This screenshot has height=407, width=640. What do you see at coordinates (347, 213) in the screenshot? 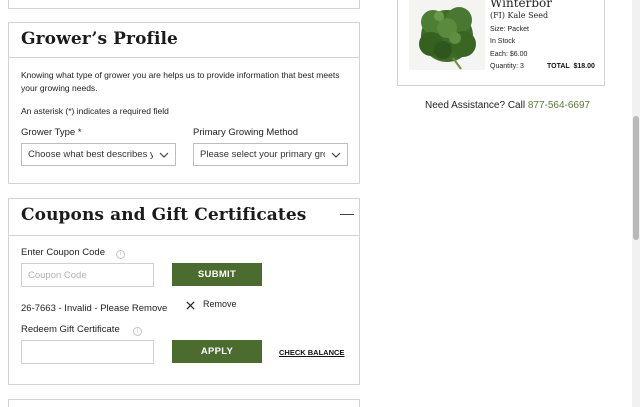
I see `collapse-icon: —` at bounding box center [347, 213].